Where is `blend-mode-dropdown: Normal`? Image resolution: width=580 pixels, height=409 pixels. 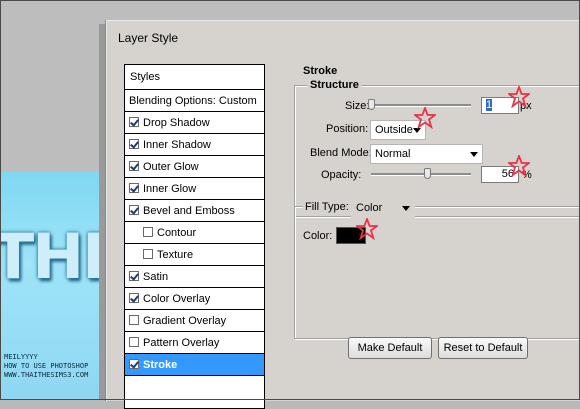
blend-mode-dropdown: Normal is located at coordinates (426, 154).